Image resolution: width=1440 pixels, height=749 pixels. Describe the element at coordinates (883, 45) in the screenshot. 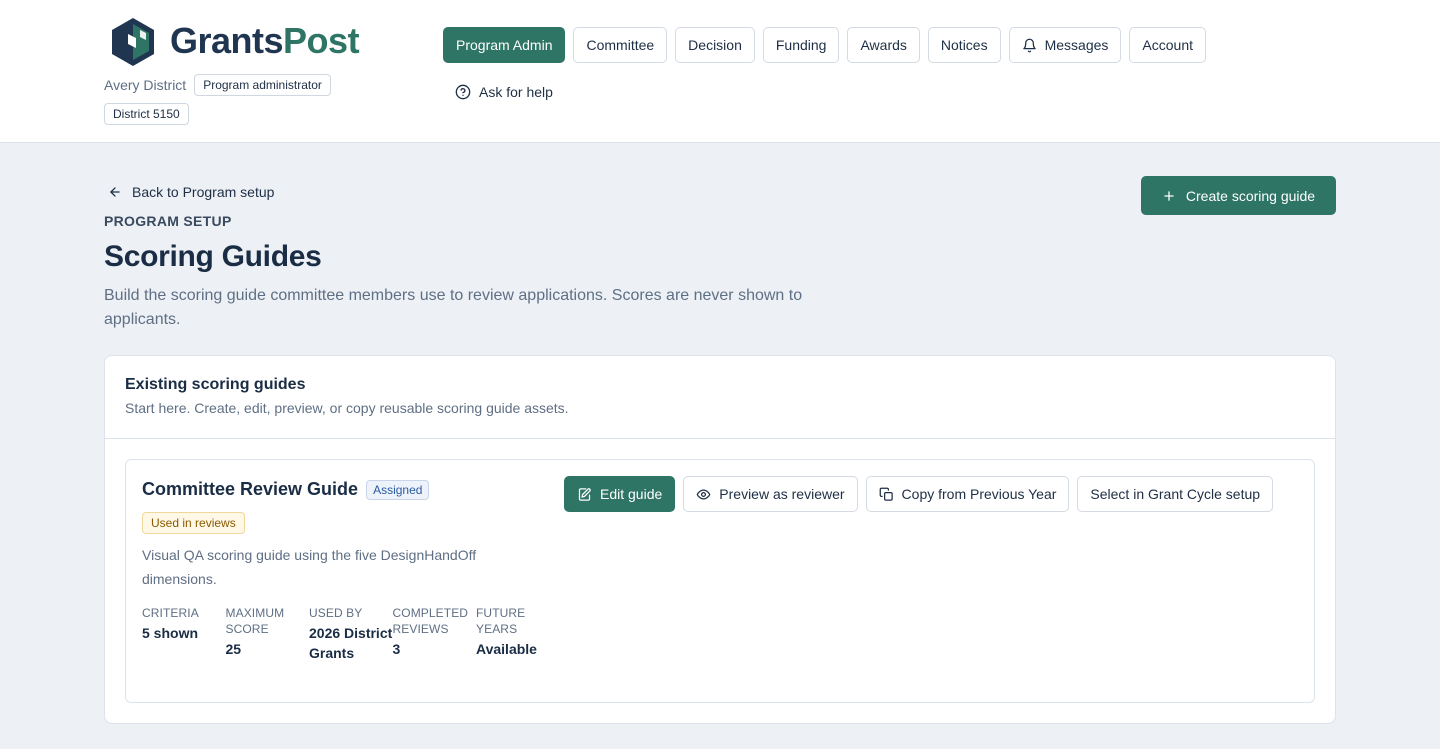

I see `nav-awards: Awards` at that location.